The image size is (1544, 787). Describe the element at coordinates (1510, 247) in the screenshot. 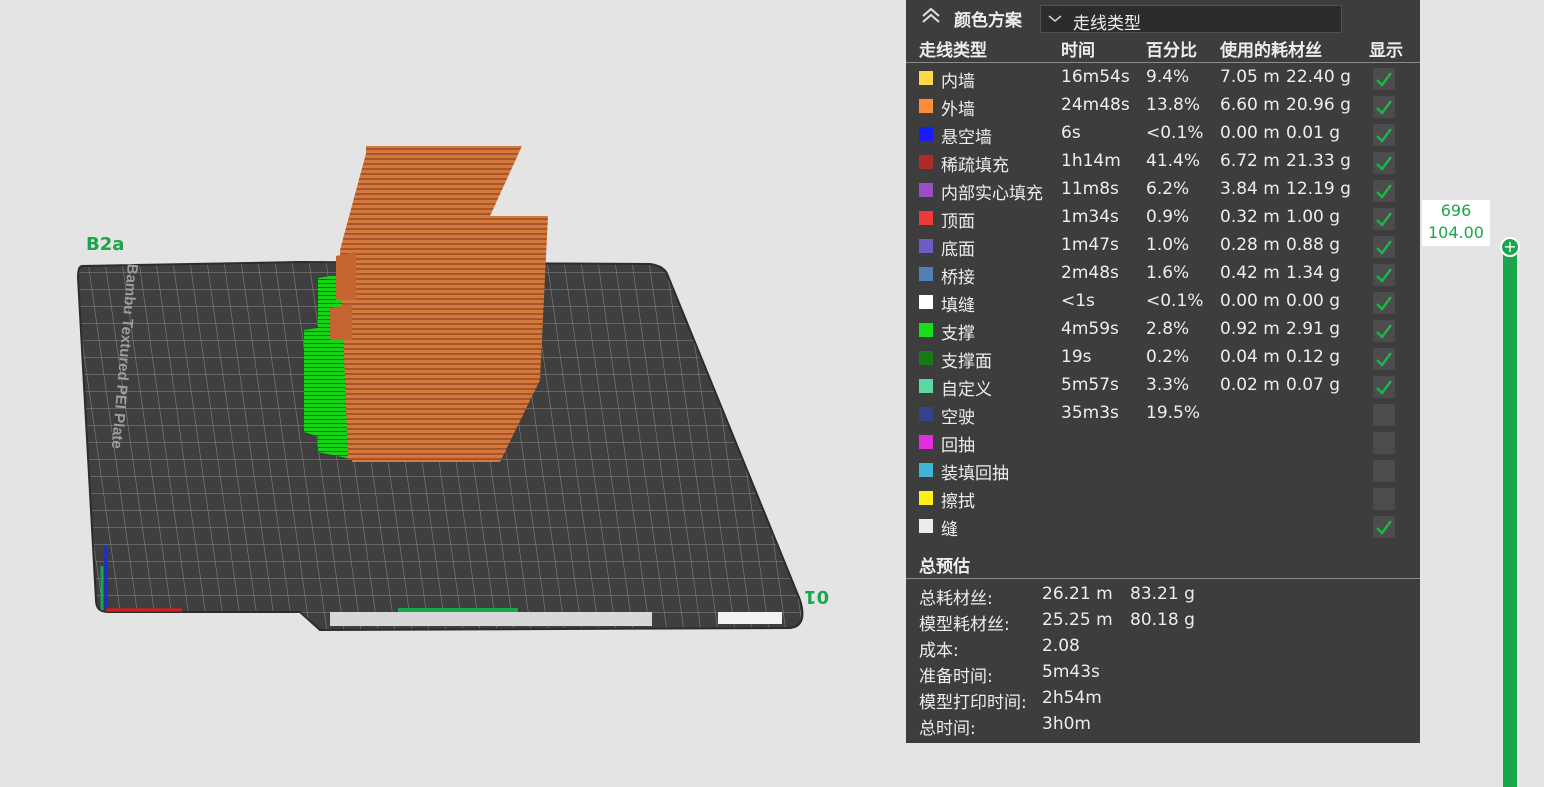

I see `slider-thumb-plus-icon: +` at that location.